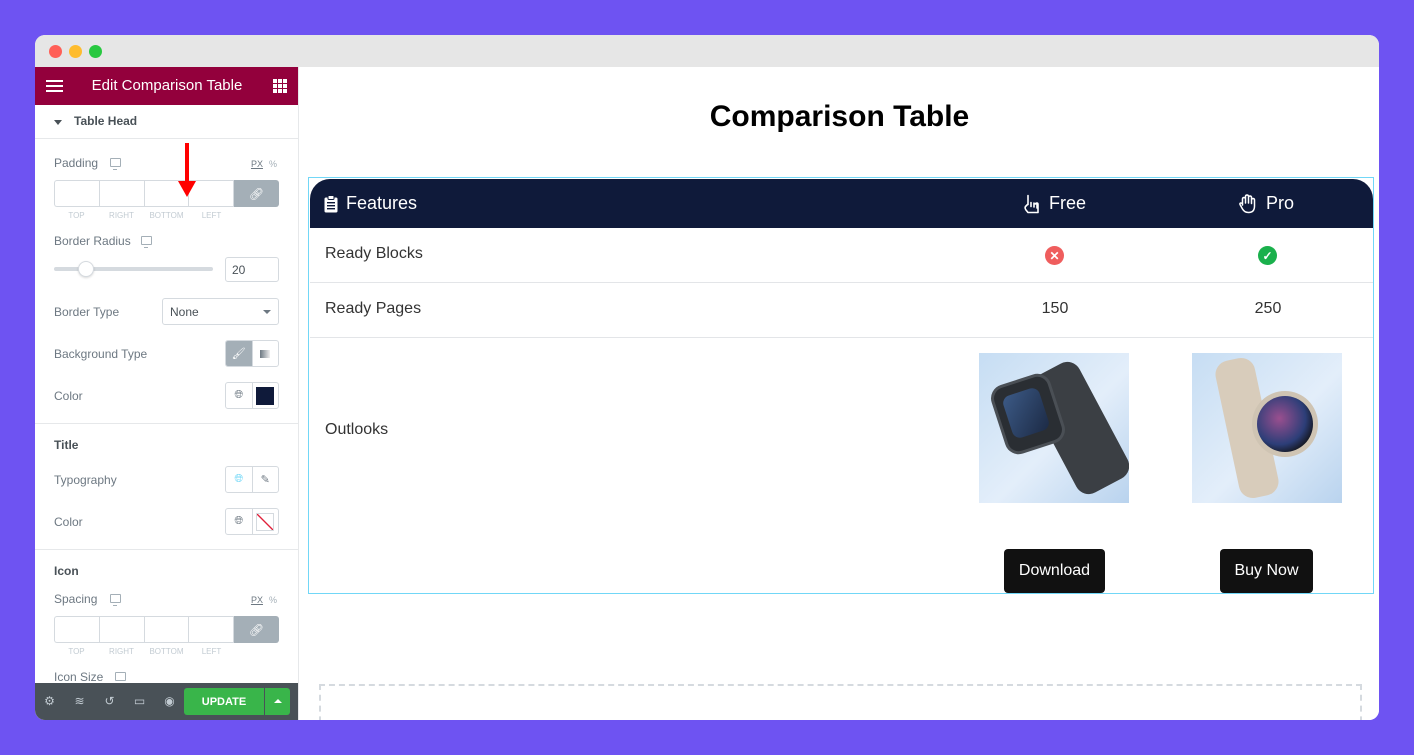 This screenshot has height=755, width=1414. I want to click on panel-footer: ⚙ ≋ ↺ ▭ ◉ UPDATE, so click(166, 701).